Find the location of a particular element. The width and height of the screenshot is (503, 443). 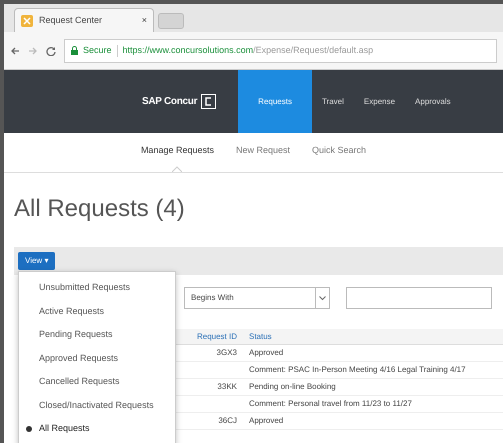

lock-icon is located at coordinates (74, 50).